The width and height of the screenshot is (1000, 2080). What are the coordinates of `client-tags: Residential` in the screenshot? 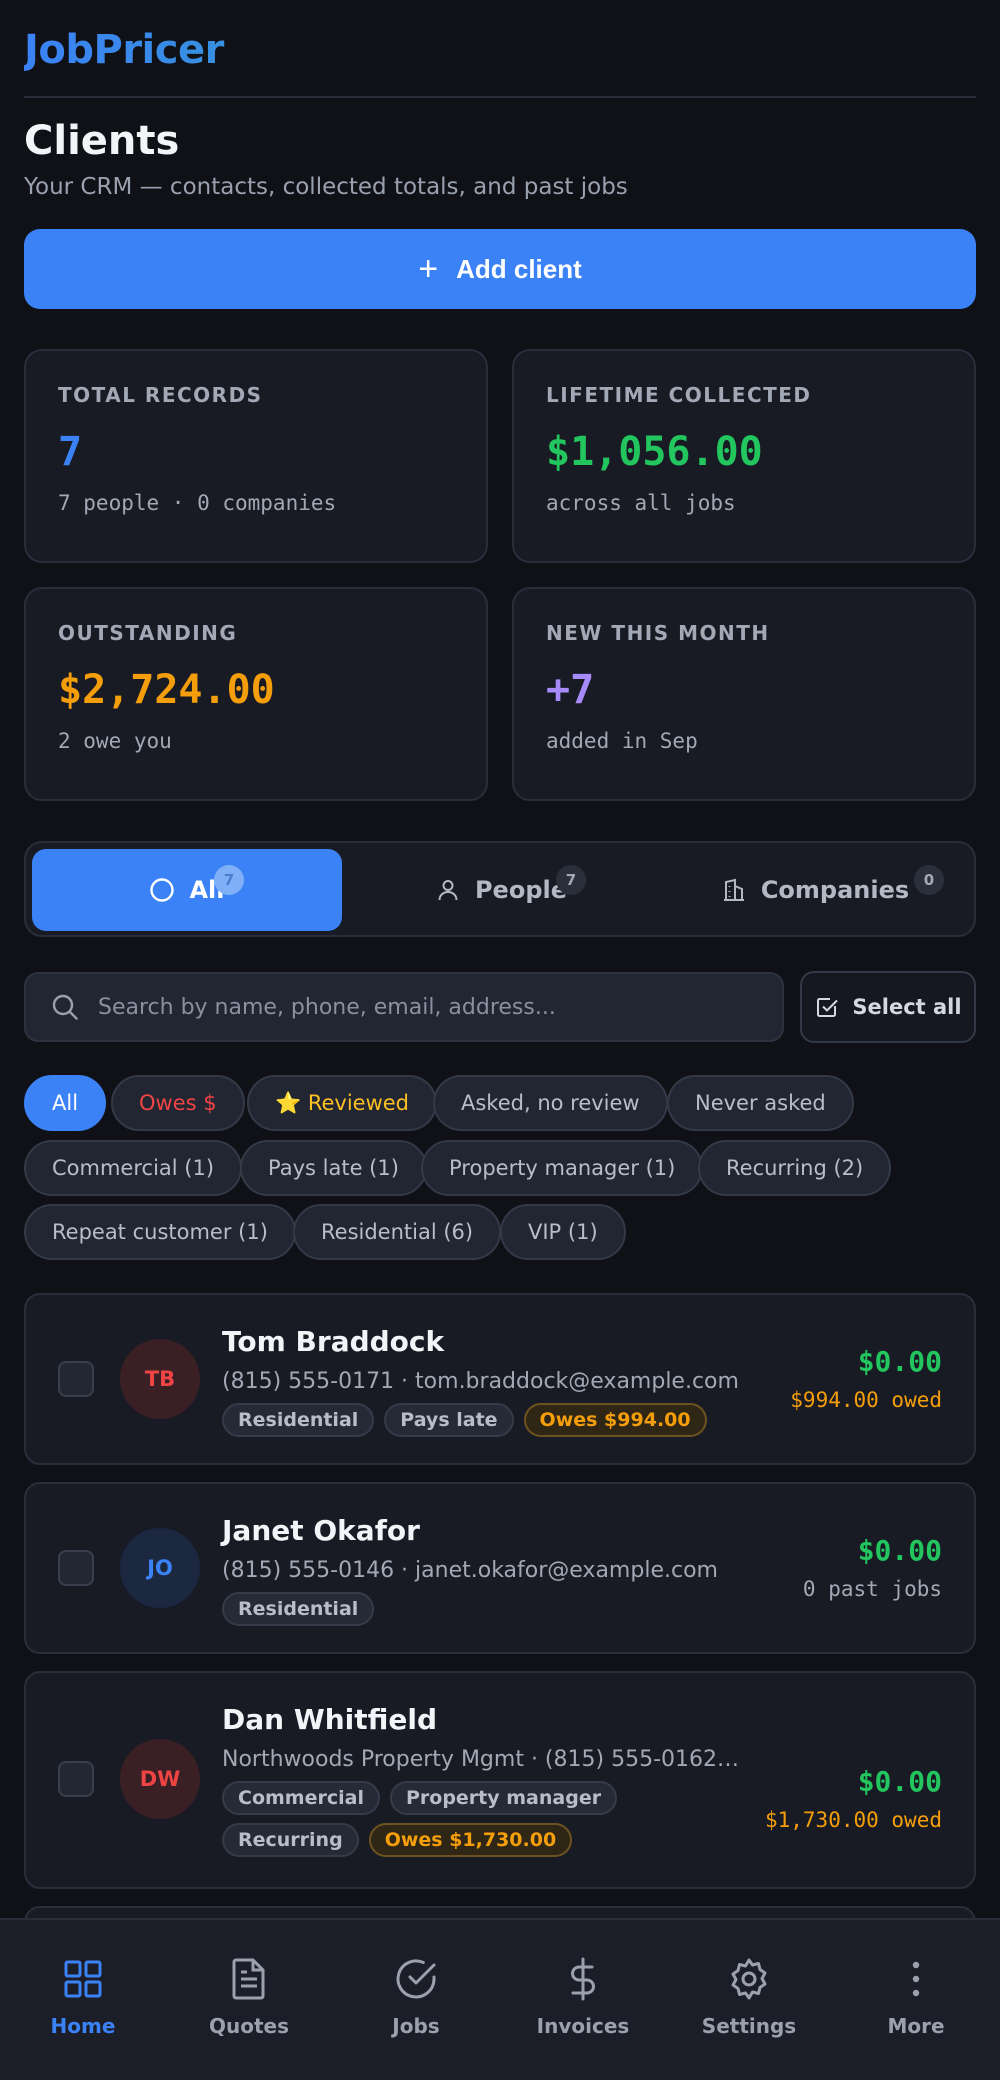 It's located at (482, 1609).